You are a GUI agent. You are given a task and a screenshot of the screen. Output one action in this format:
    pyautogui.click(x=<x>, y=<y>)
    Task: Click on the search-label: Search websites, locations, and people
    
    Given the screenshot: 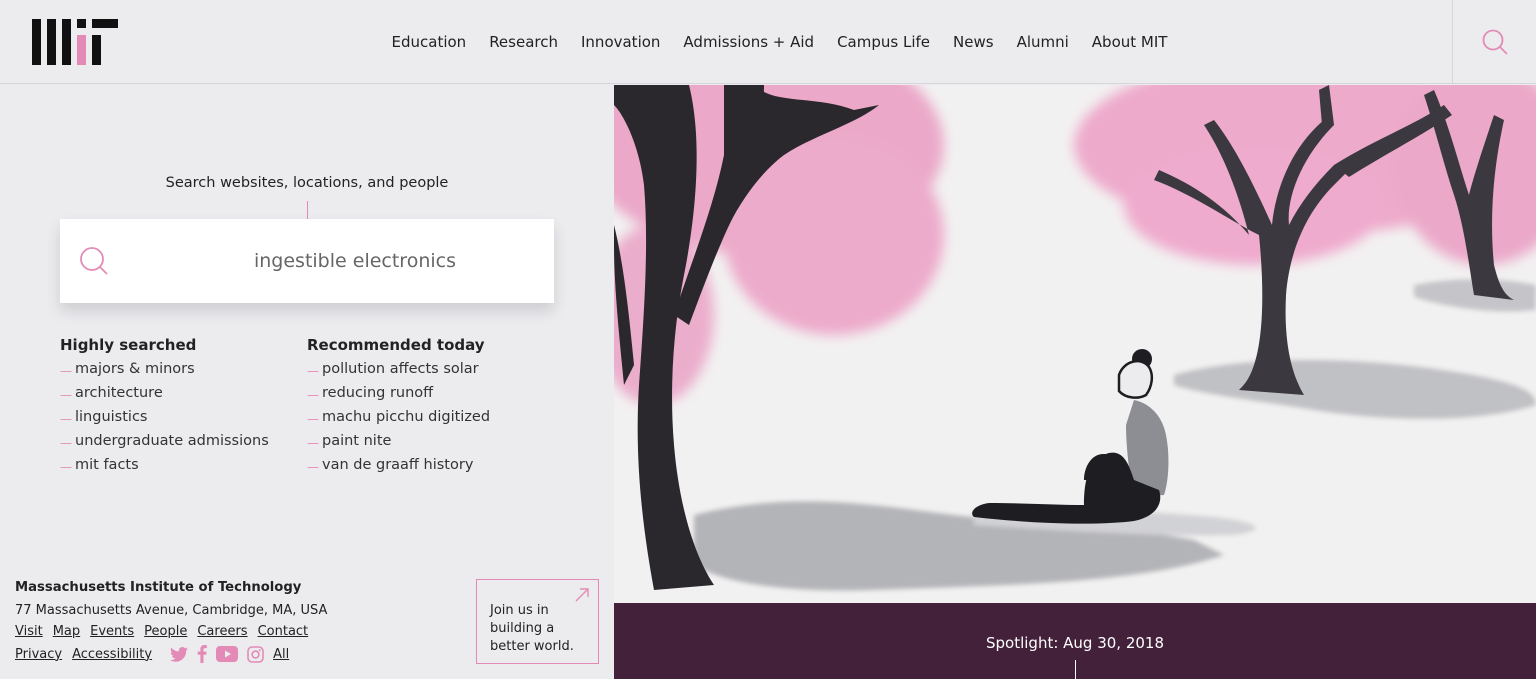 What is the action you would take?
    pyautogui.click(x=307, y=183)
    